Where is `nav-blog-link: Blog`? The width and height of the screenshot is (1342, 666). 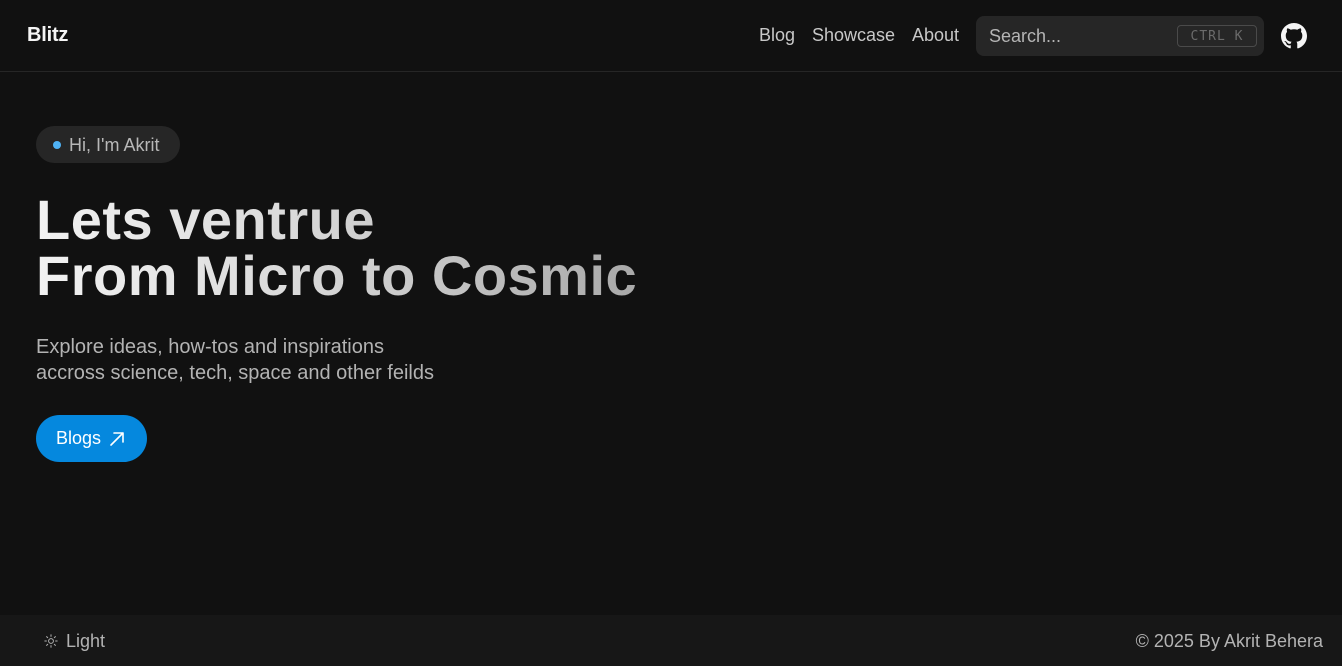 nav-blog-link: Blog is located at coordinates (777, 35).